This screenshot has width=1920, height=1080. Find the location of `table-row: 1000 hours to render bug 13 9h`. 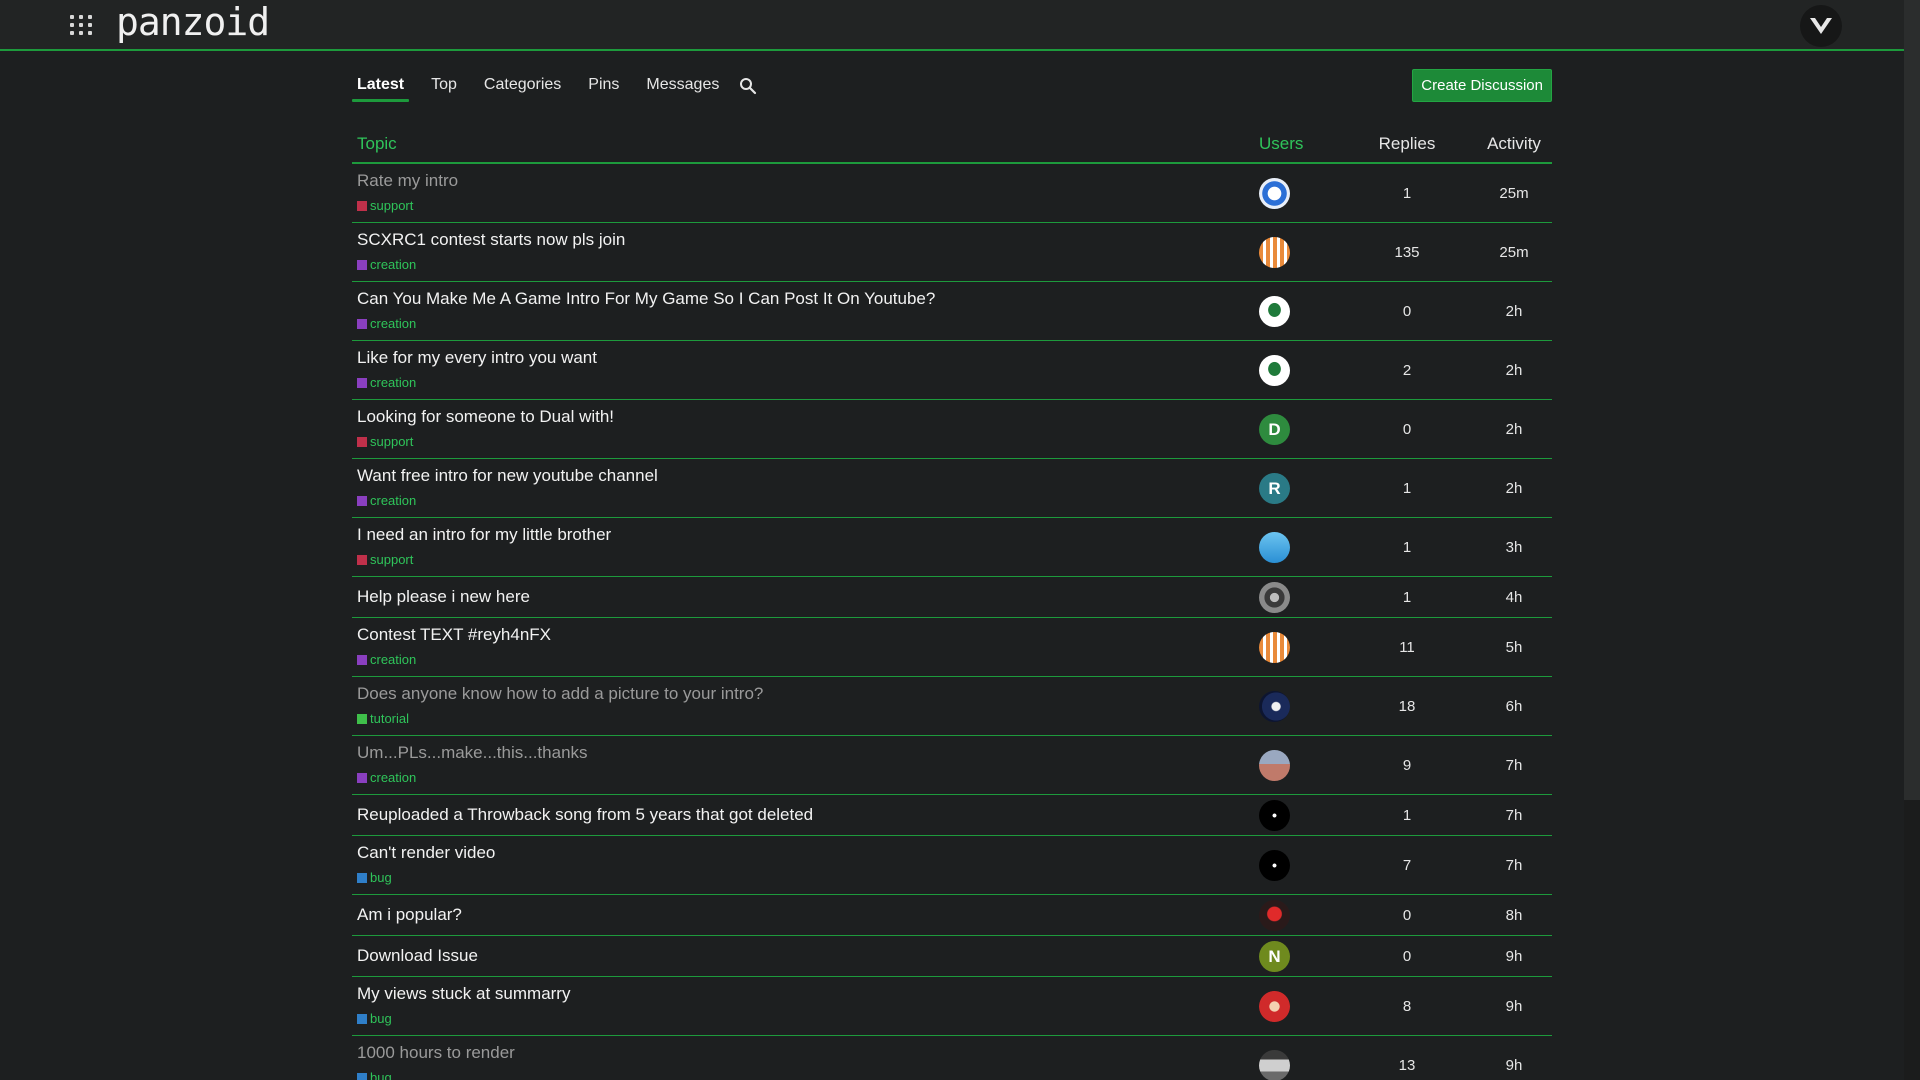

table-row: 1000 hours to render bug 13 9h is located at coordinates (952, 1058).